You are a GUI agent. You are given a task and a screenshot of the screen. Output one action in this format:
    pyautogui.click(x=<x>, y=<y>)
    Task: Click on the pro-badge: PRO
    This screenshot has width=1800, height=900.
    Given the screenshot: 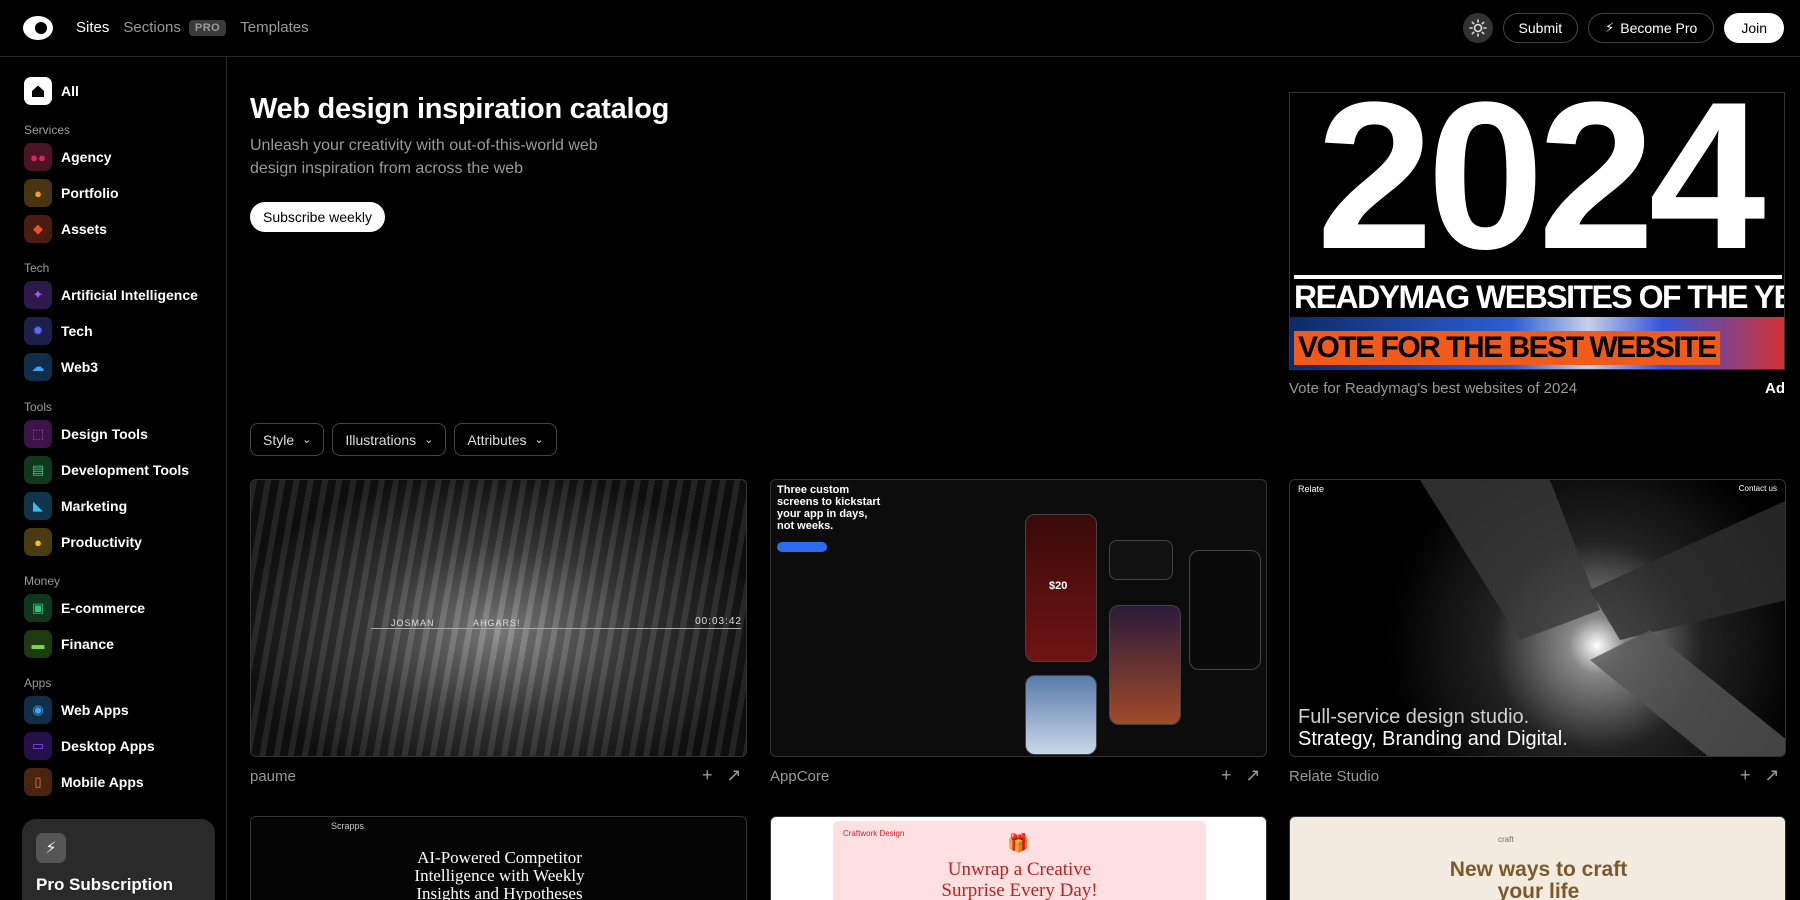 What is the action you would take?
    pyautogui.click(x=207, y=28)
    